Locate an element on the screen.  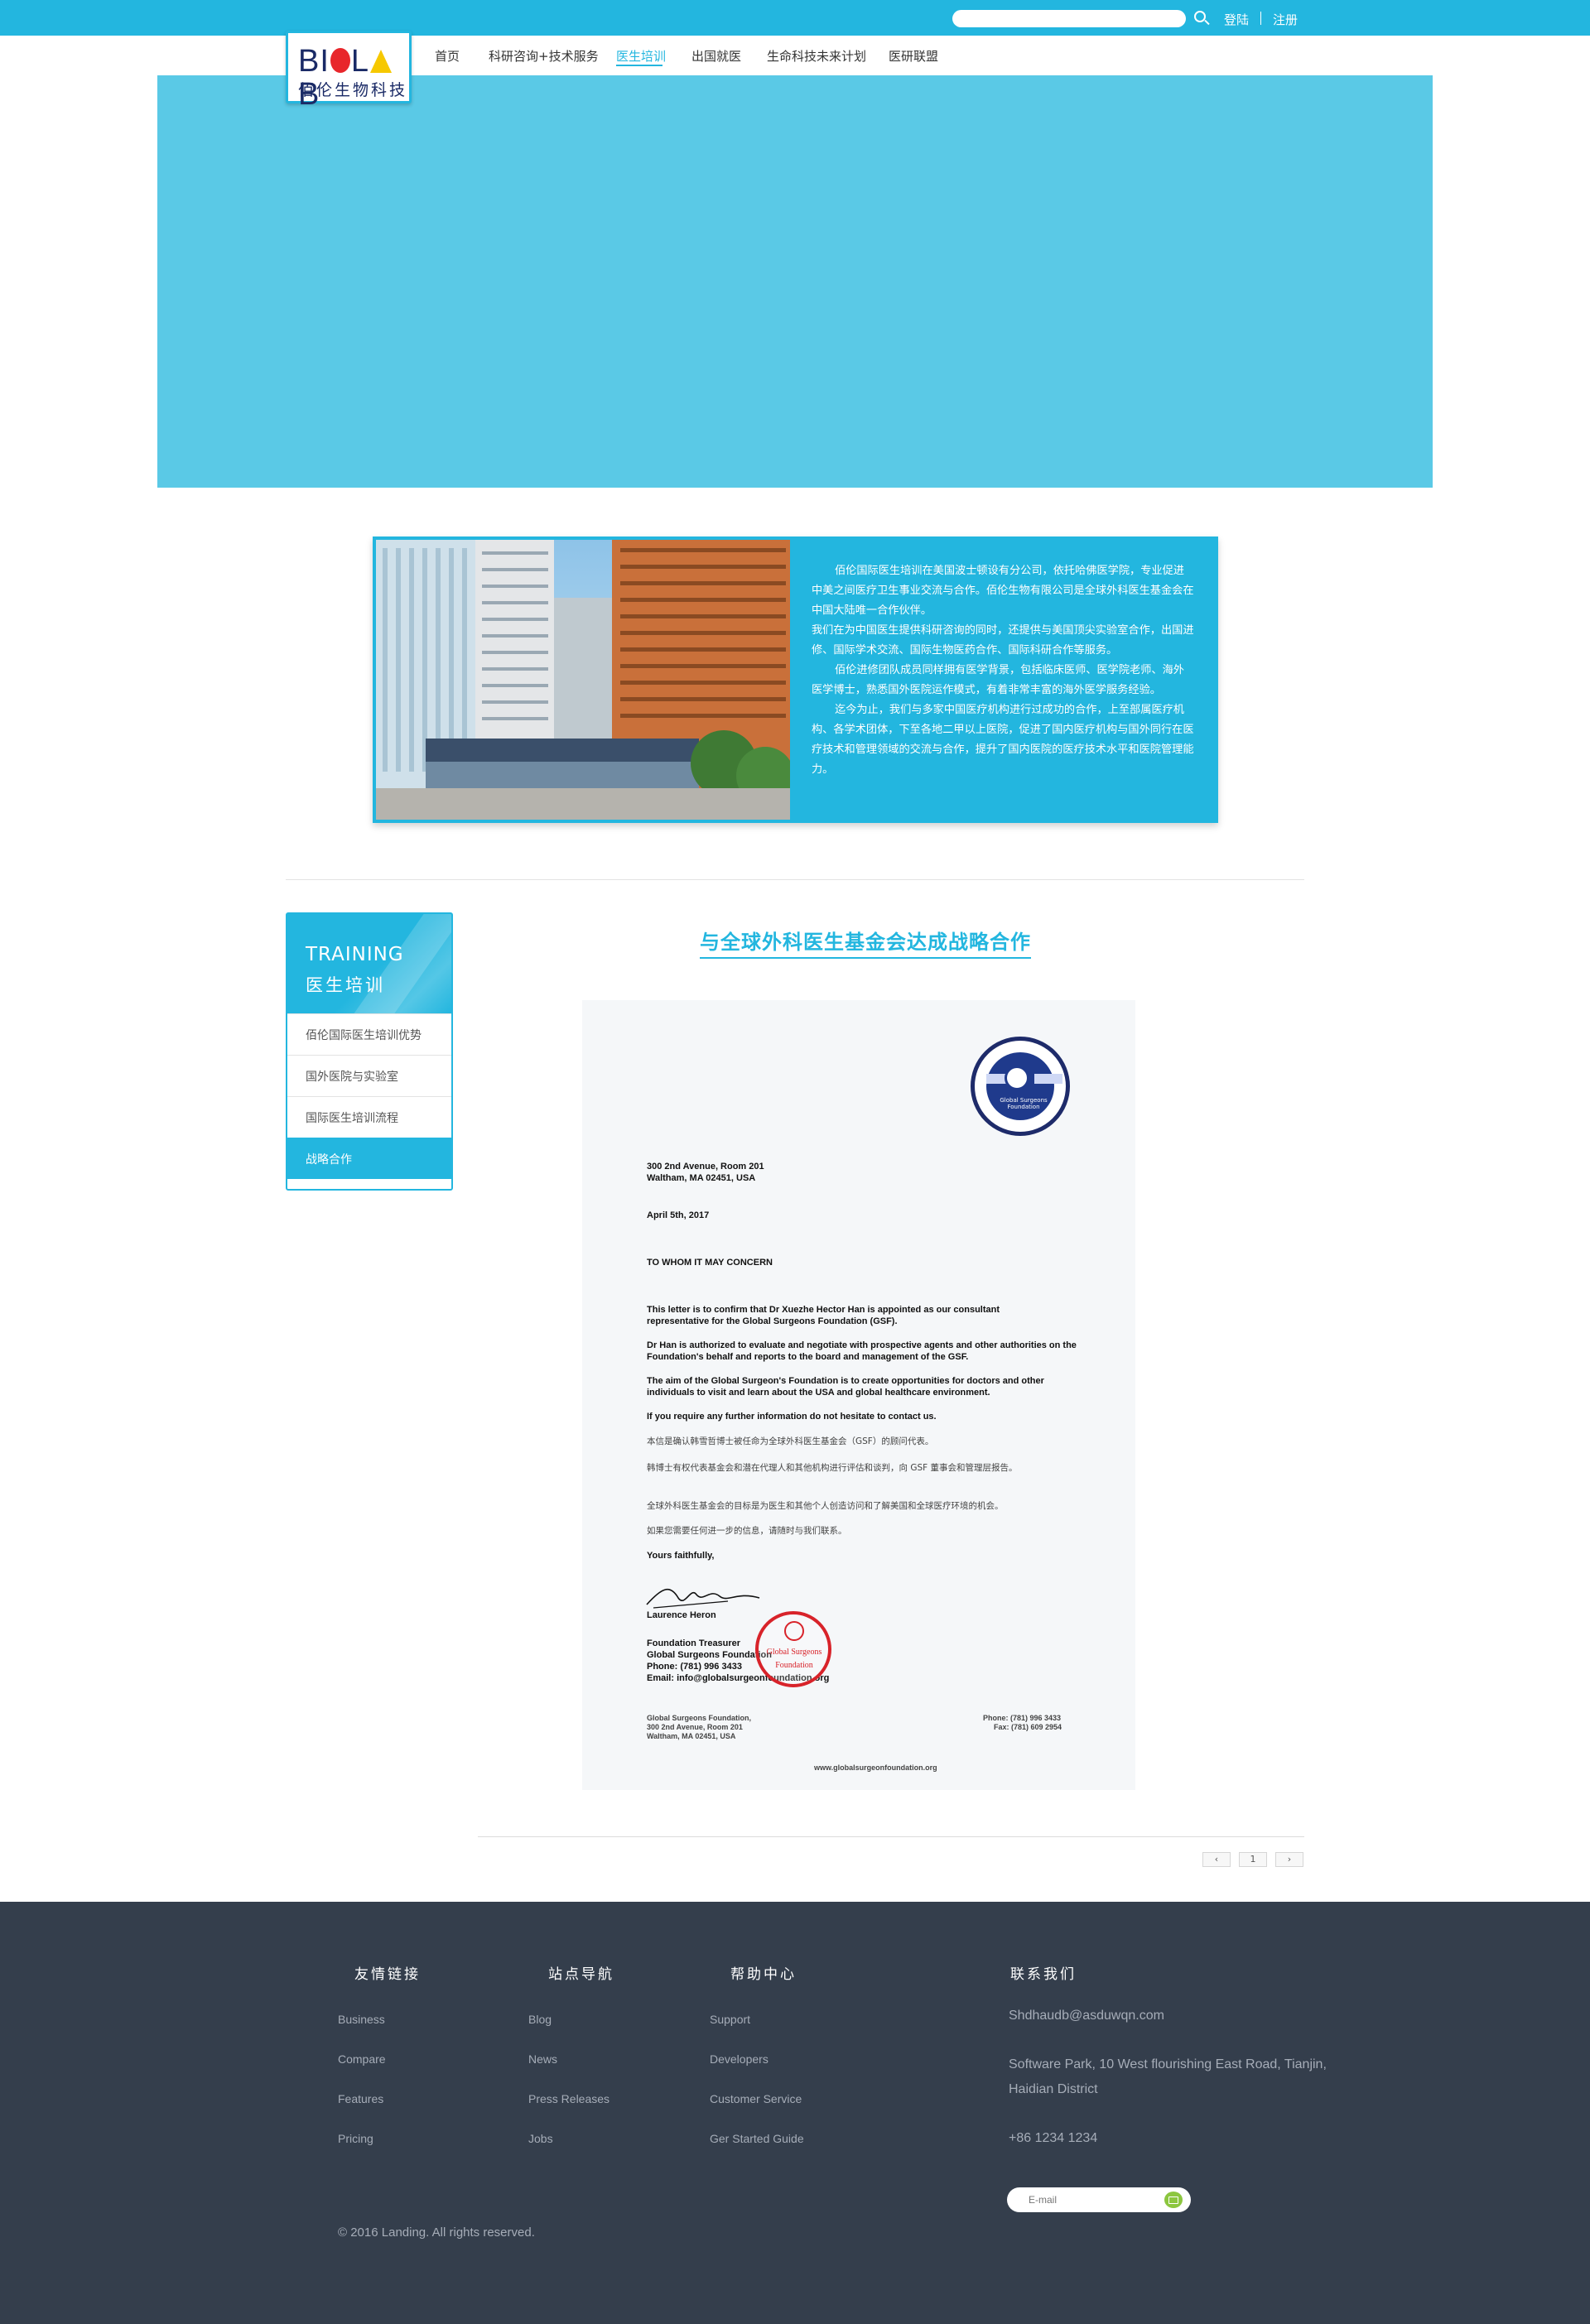
pagination-prev: ‹ is located at coordinates (1216, 1859).